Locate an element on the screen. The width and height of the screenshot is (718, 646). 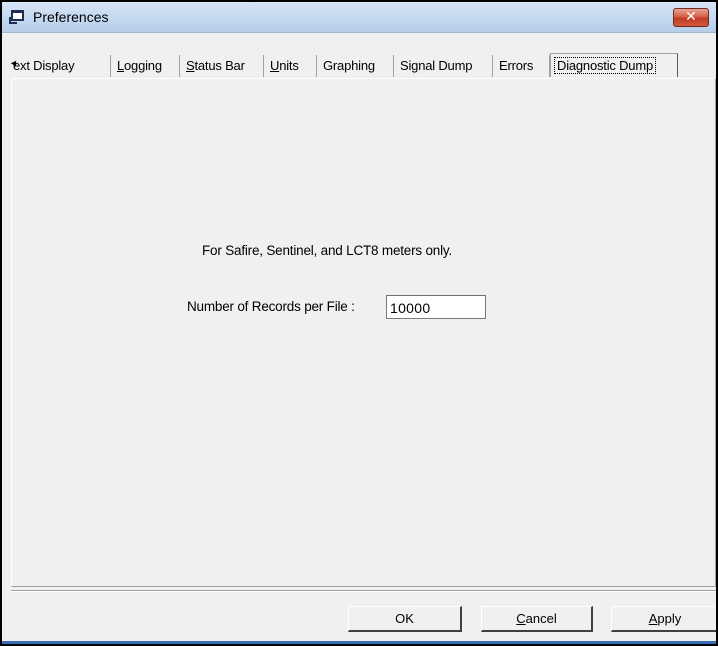
tab-label: Graphing is located at coordinates (349, 65).